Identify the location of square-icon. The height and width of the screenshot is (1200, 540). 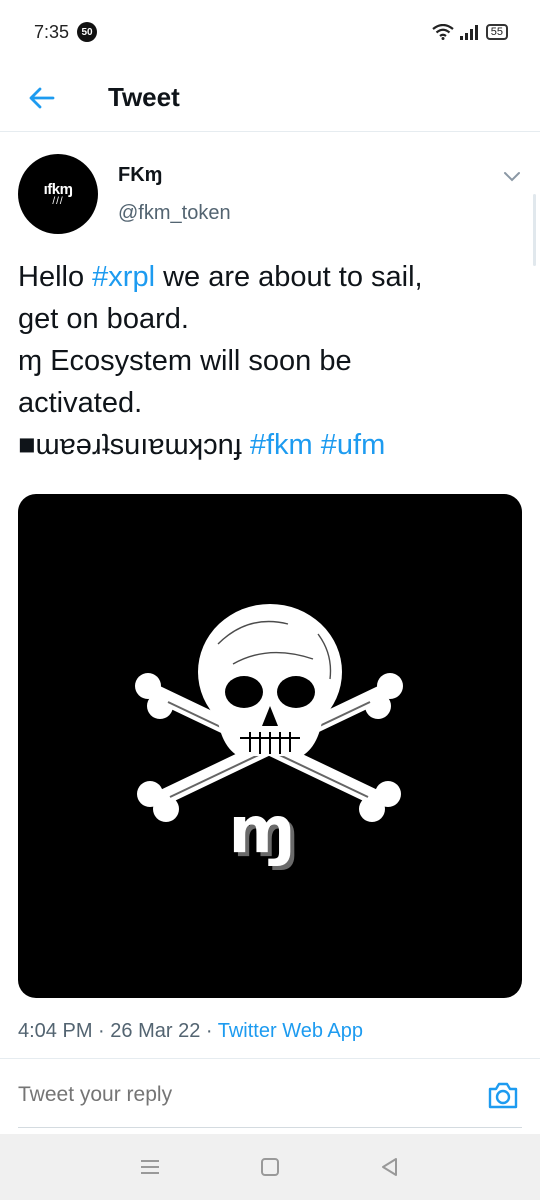
(270, 1167).